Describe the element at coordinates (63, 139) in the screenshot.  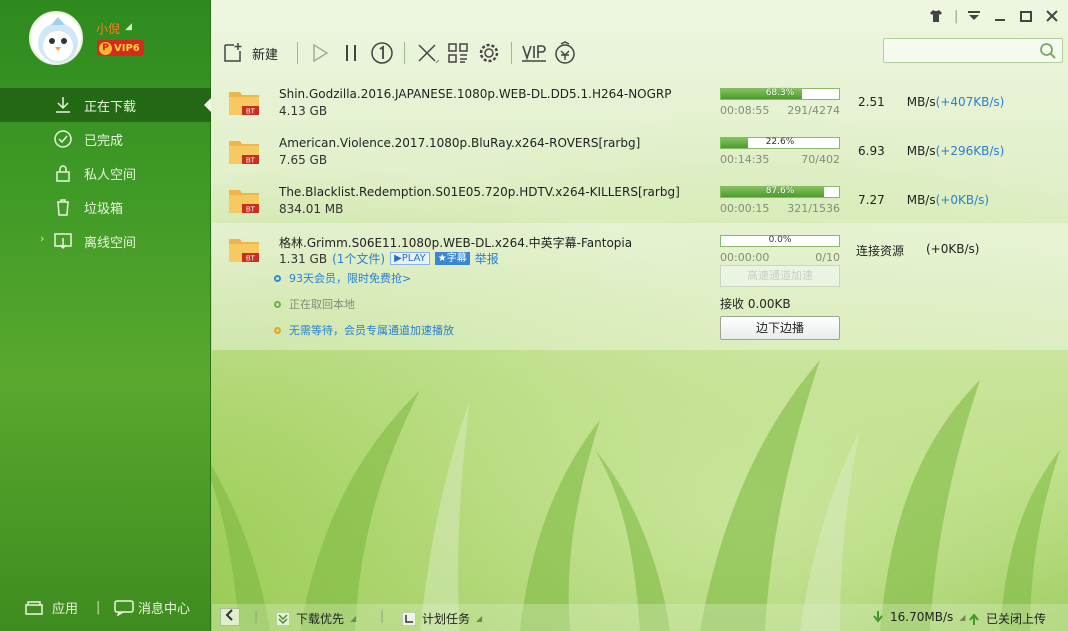
I see `check-circle-icon` at that location.